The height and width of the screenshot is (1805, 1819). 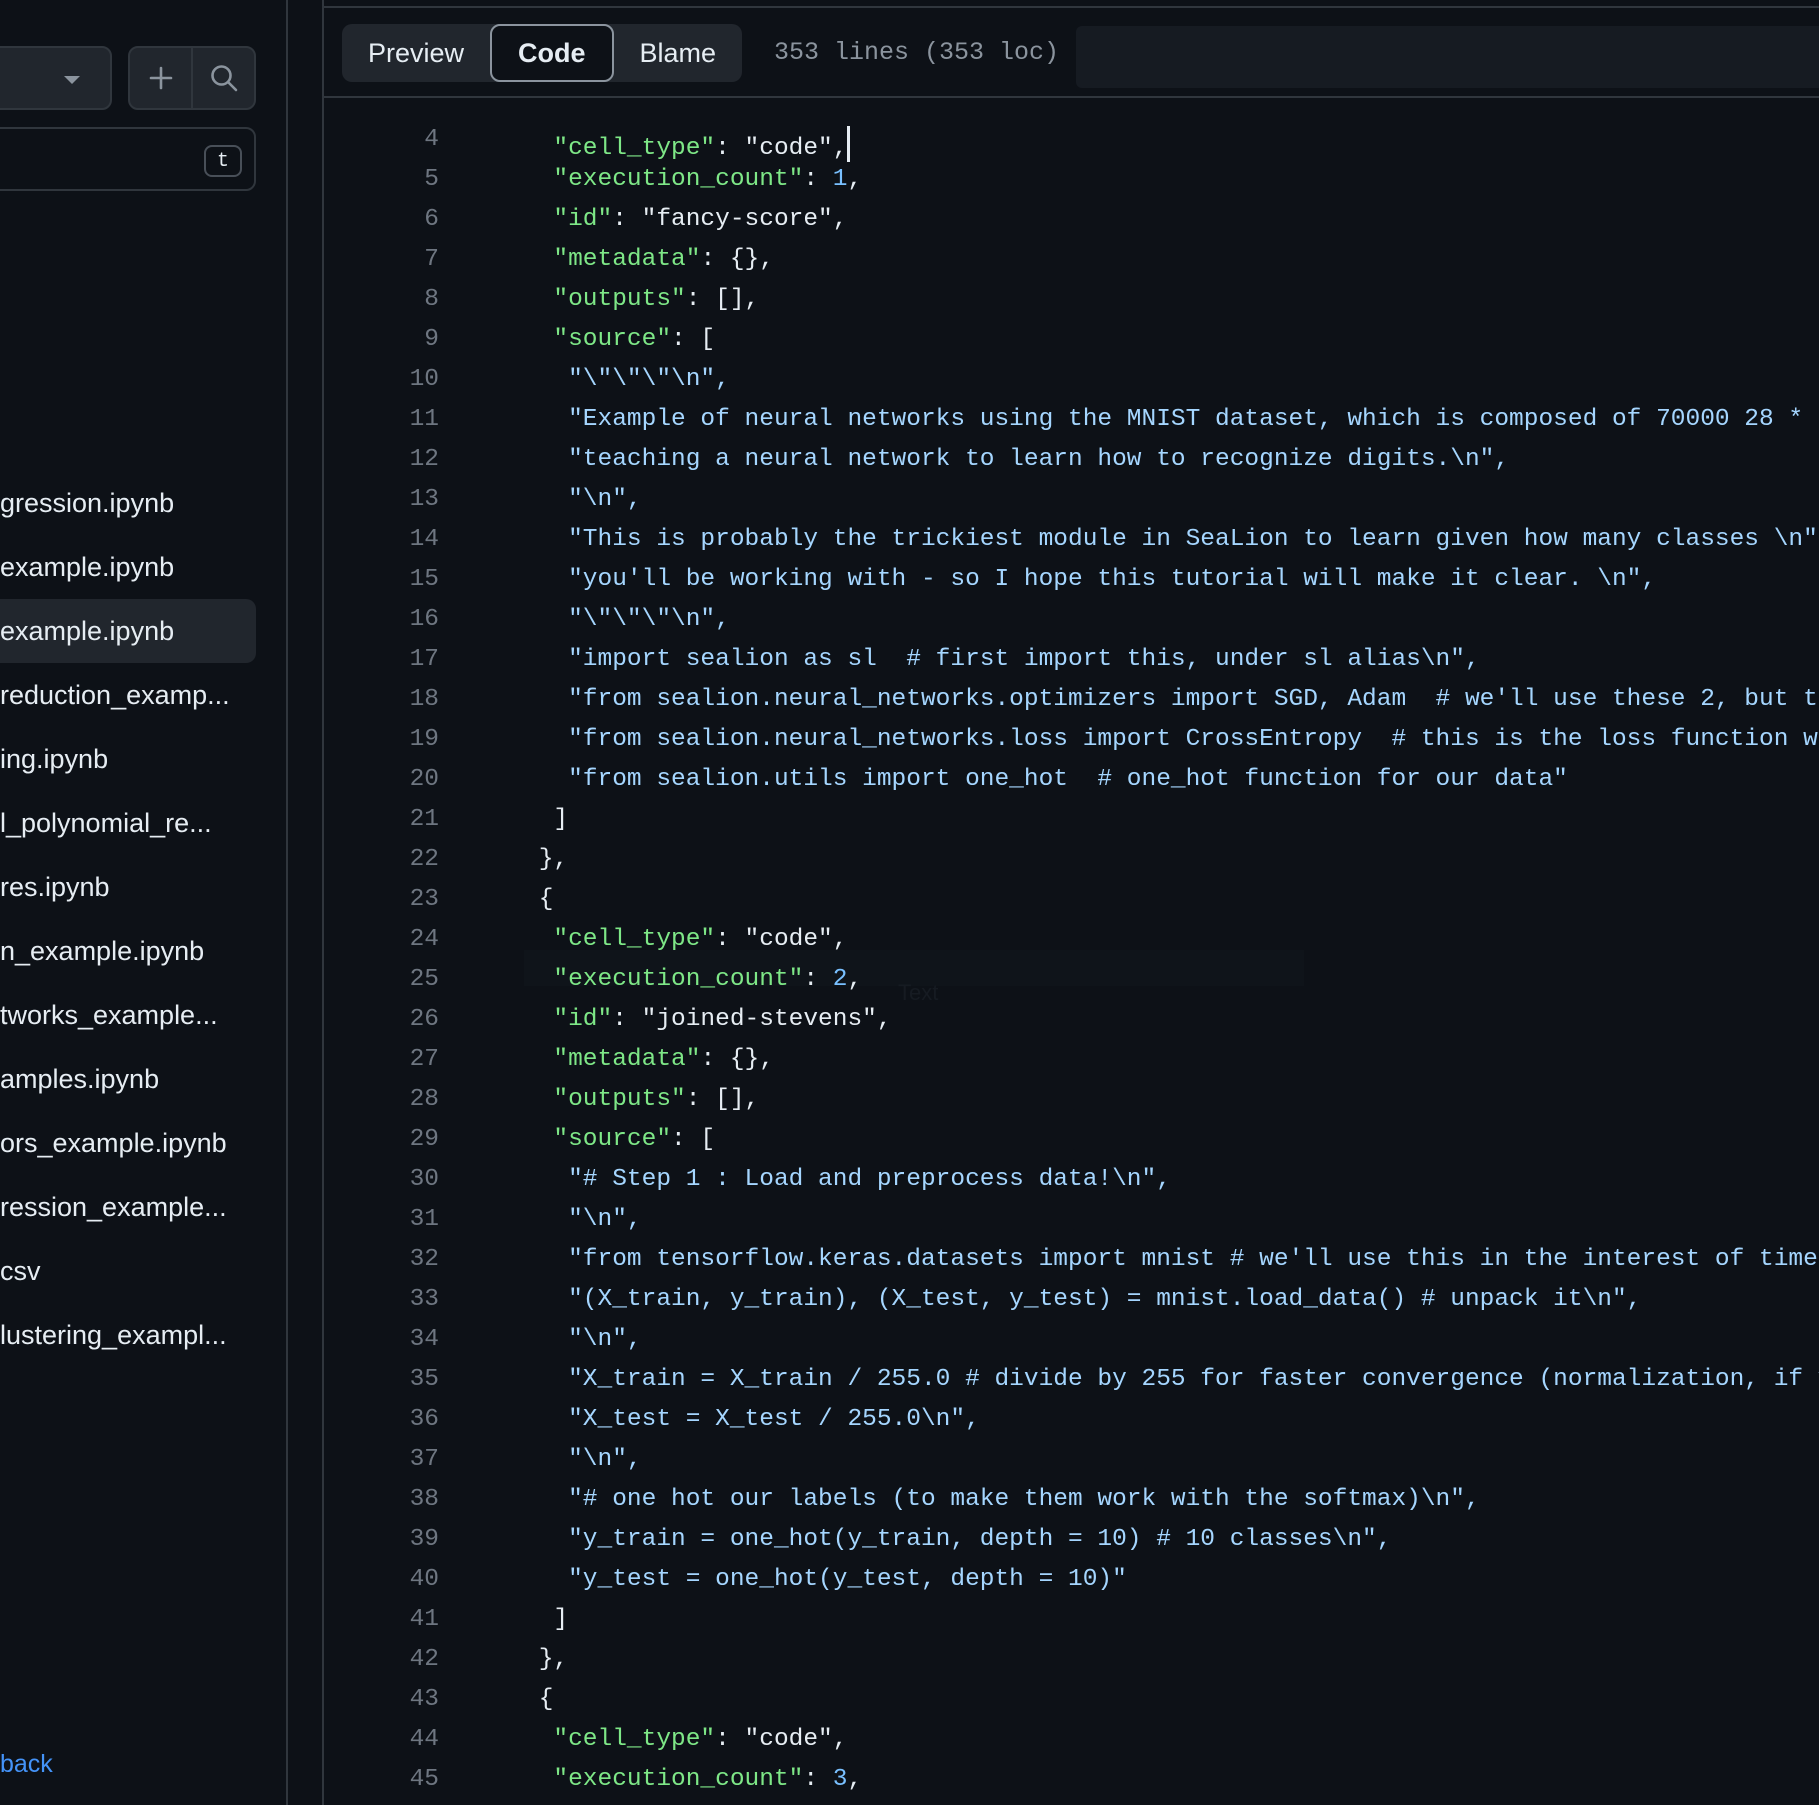 What do you see at coordinates (381, 619) in the screenshot?
I see `line-number: 16` at bounding box center [381, 619].